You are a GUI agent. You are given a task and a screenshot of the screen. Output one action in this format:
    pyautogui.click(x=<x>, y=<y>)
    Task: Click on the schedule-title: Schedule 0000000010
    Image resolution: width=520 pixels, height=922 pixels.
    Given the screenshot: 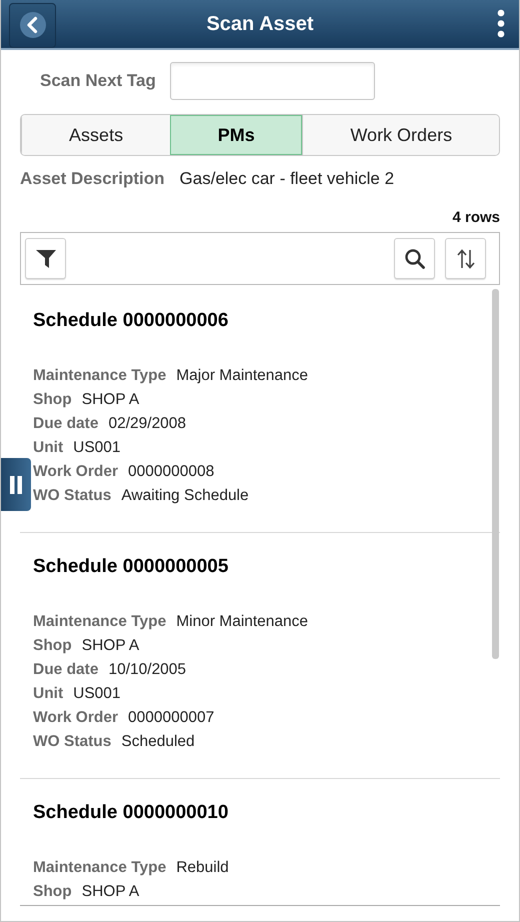 What is the action you would take?
    pyautogui.click(x=131, y=813)
    